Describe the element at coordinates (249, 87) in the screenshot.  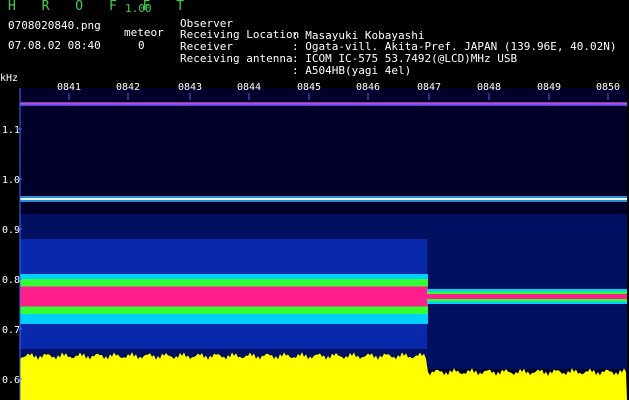
I see `x-tick-label: 0844` at that location.